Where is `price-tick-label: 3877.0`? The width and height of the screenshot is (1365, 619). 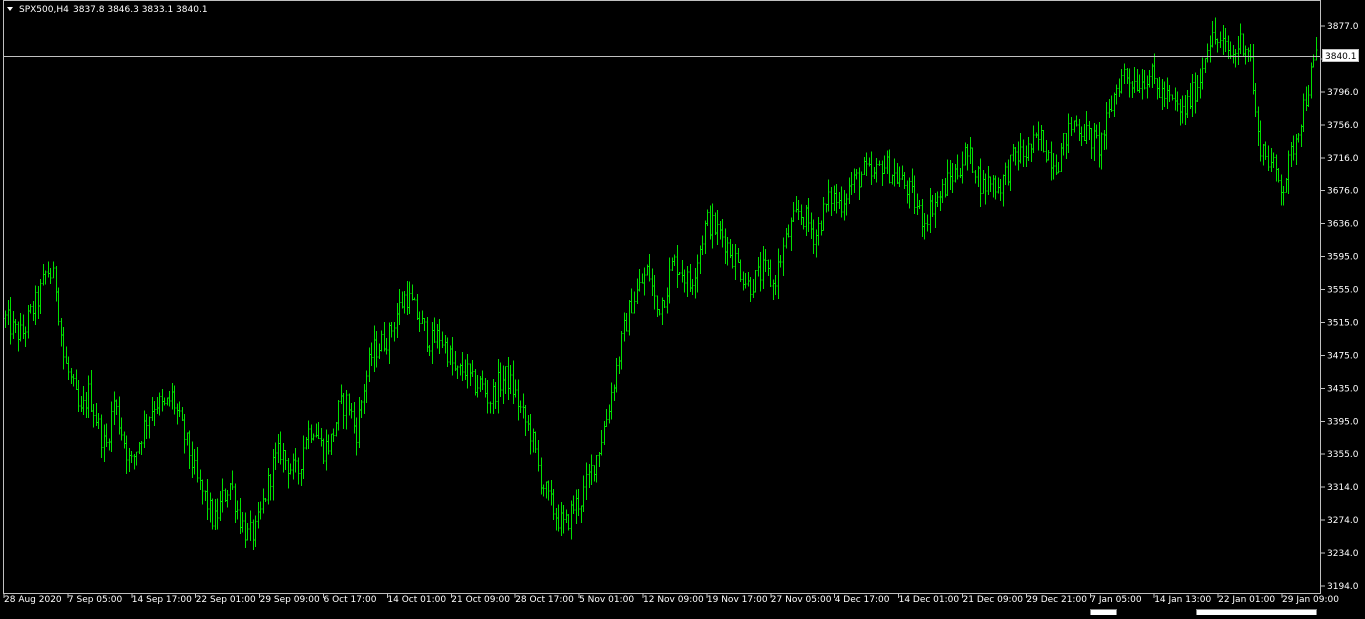
price-tick-label: 3877.0 is located at coordinates (1343, 27).